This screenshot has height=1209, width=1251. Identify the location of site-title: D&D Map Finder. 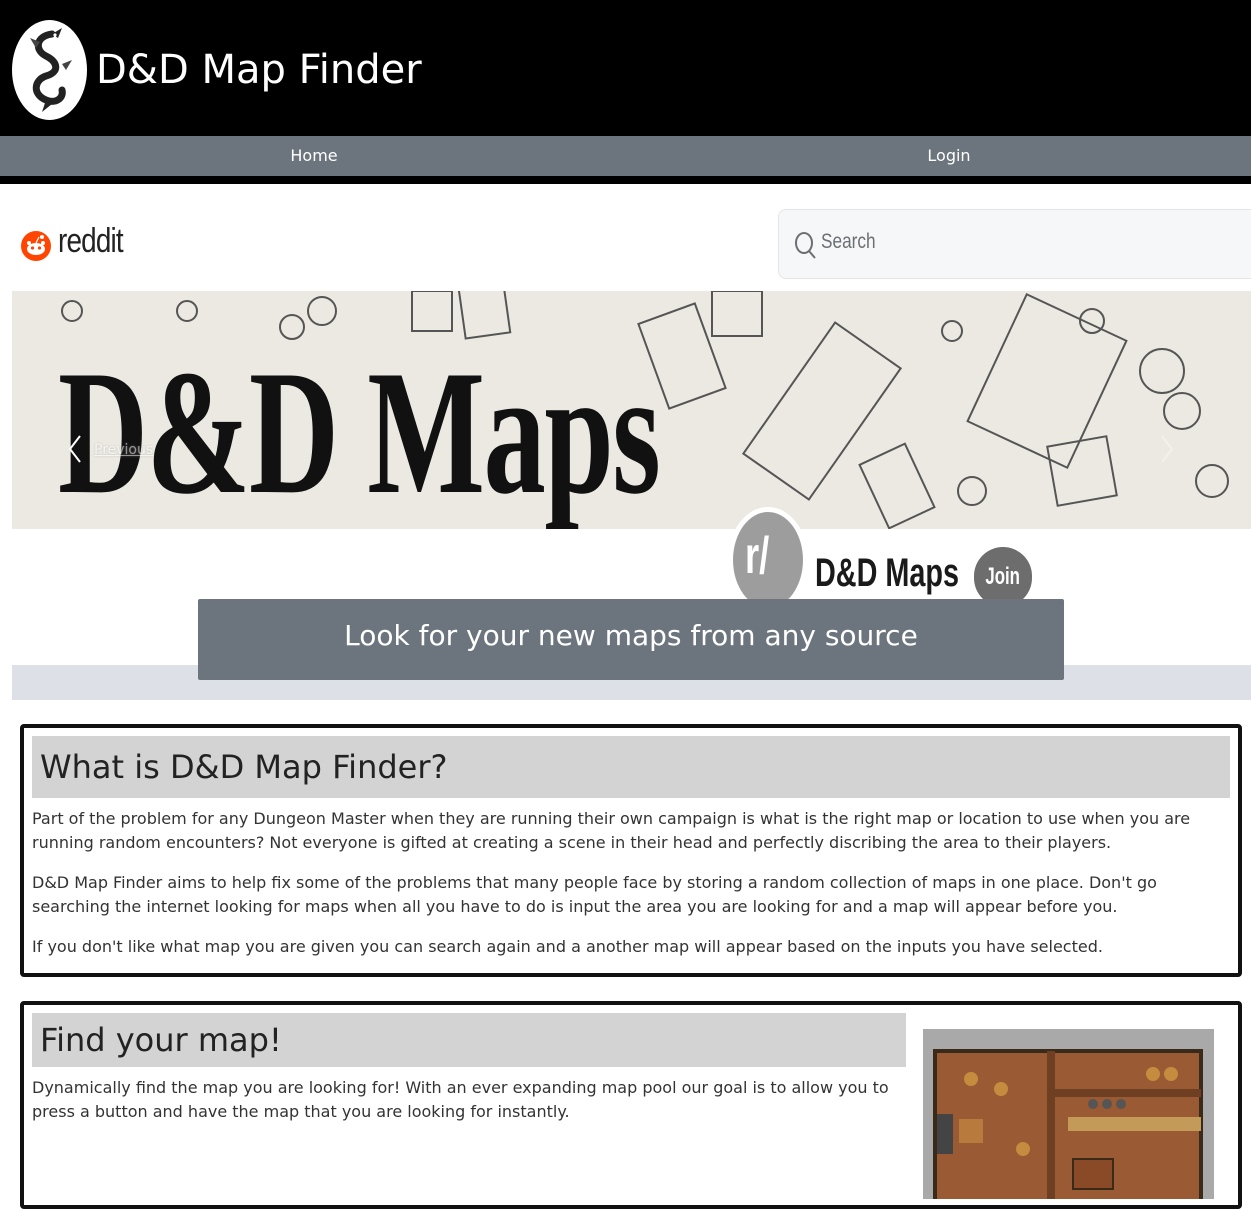
(259, 70).